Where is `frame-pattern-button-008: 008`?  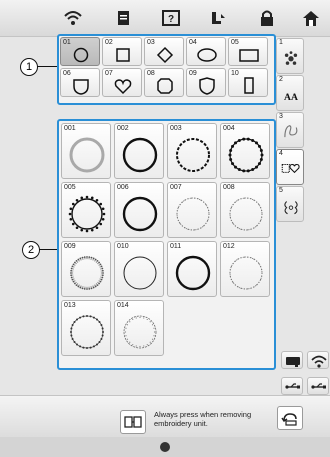
frame-pattern-button-008: 008 is located at coordinates (245, 210).